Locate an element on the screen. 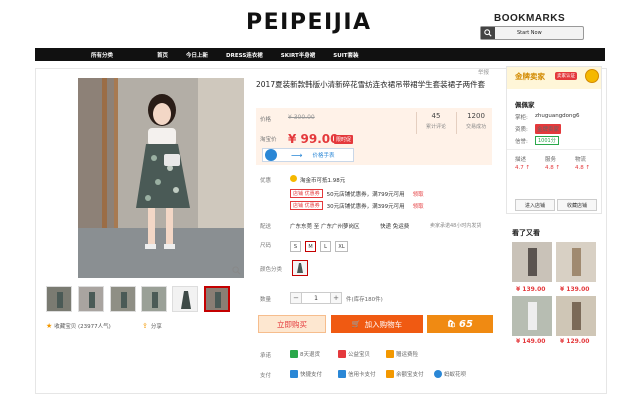 This screenshot has height=400, width=640. yuebao-icon is located at coordinates (390, 374).